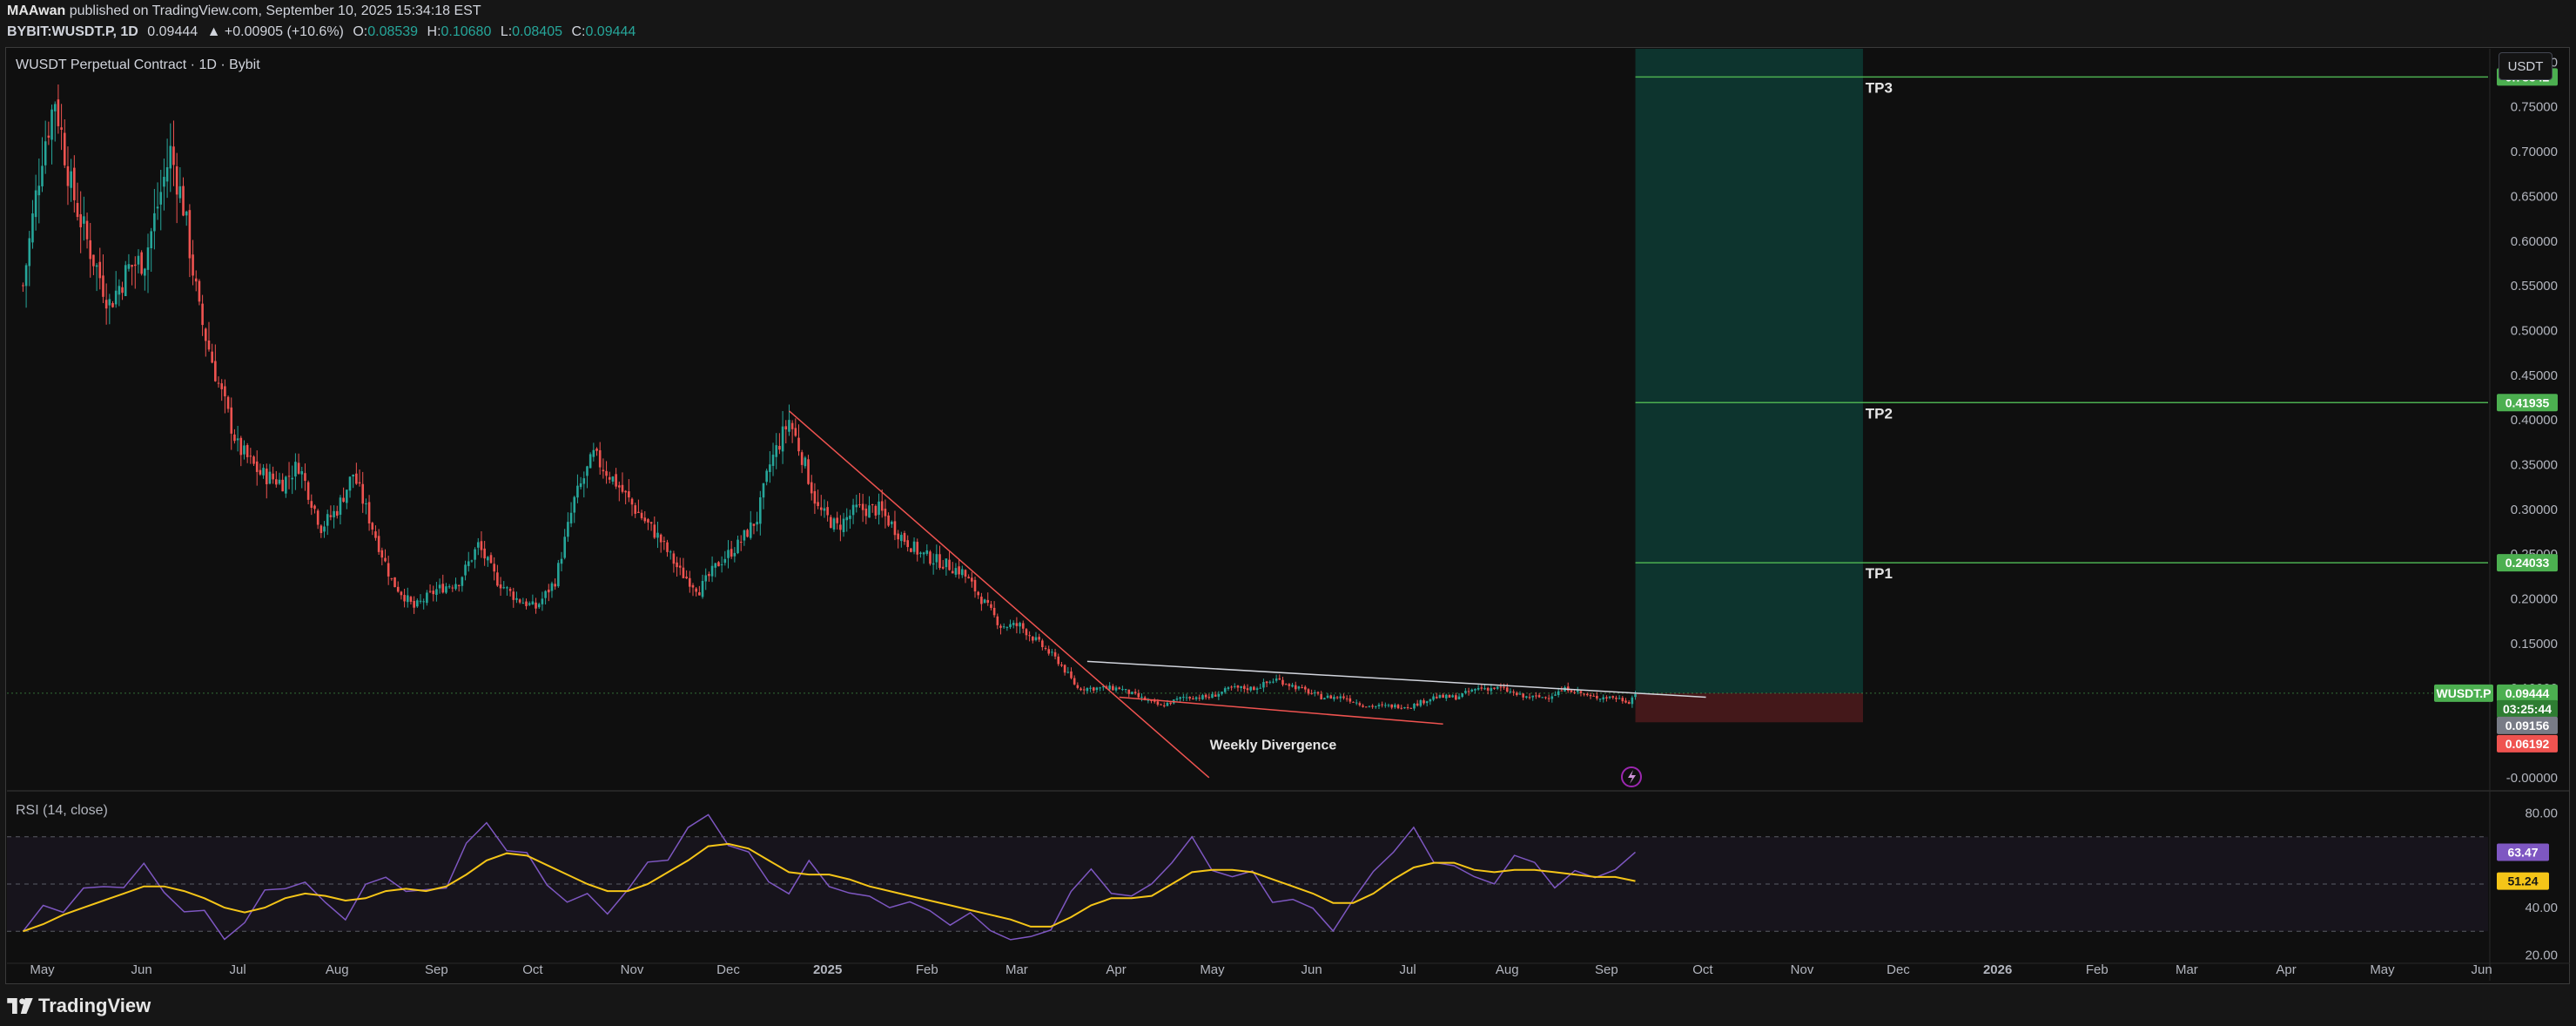  I want to click on price-tick-label: 0.60000, so click(2534, 241).